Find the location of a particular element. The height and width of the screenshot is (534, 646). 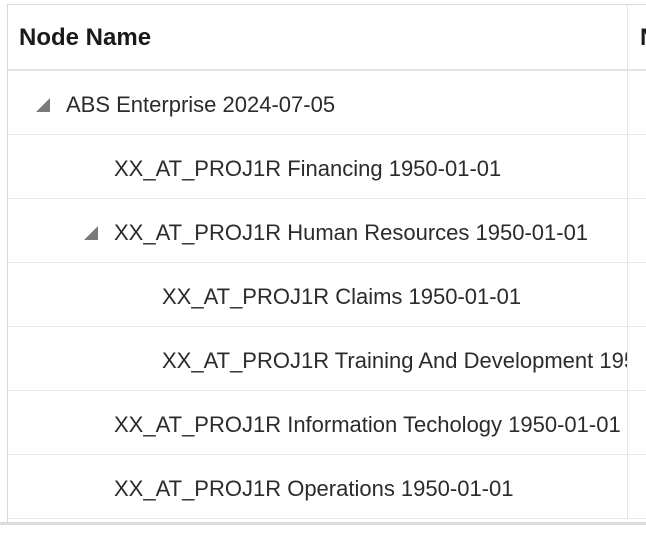

node-name-cell: ABS Enterprise 2024-07-05 is located at coordinates (318, 103).